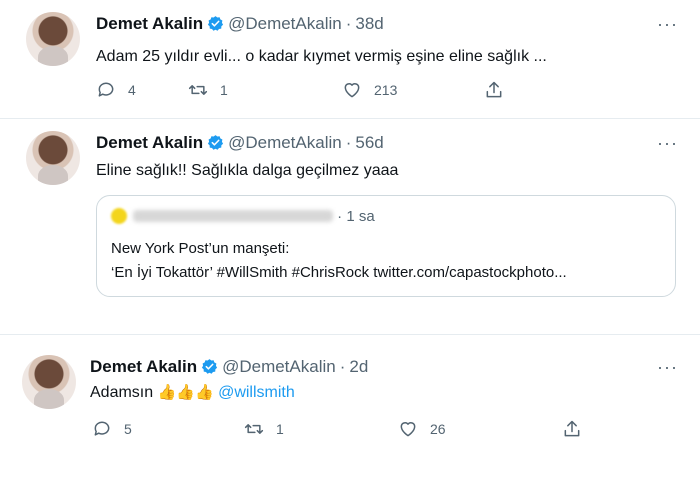  Describe the element at coordinates (132, 90) in the screenshot. I see `reply-count: 4` at that location.